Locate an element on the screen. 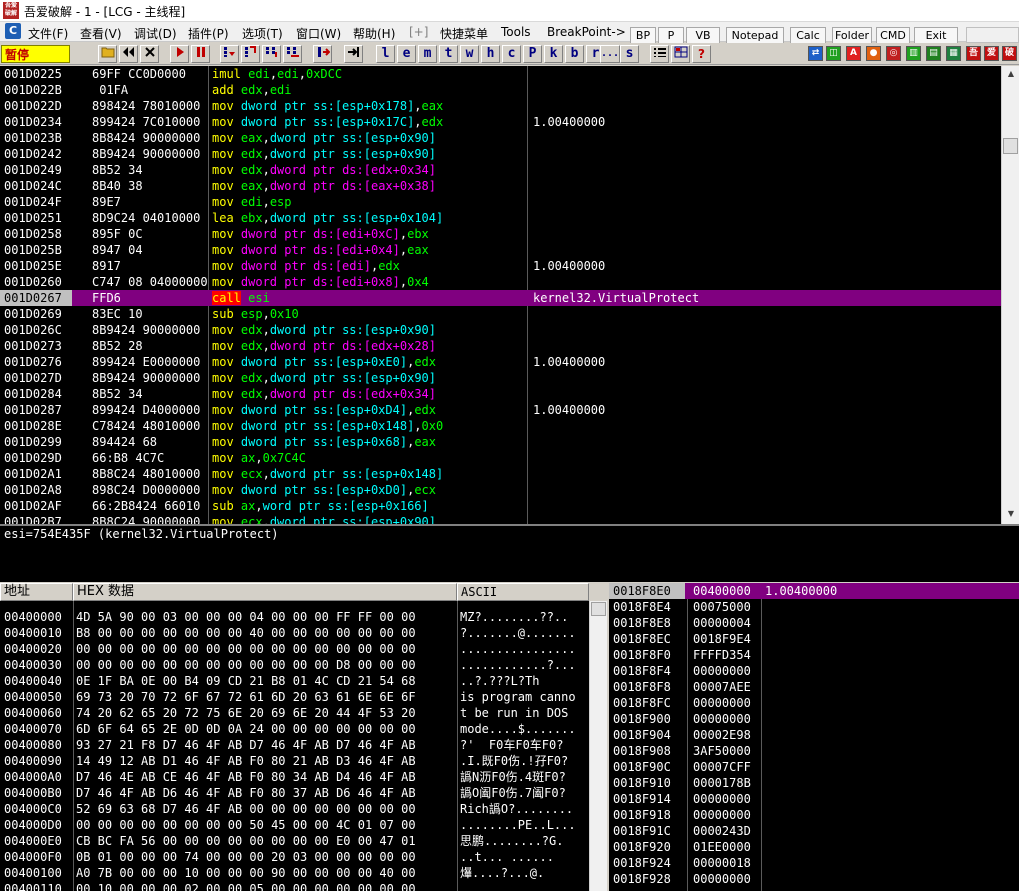  stack-row: 0018F928 00000000 is located at coordinates (814, 879).